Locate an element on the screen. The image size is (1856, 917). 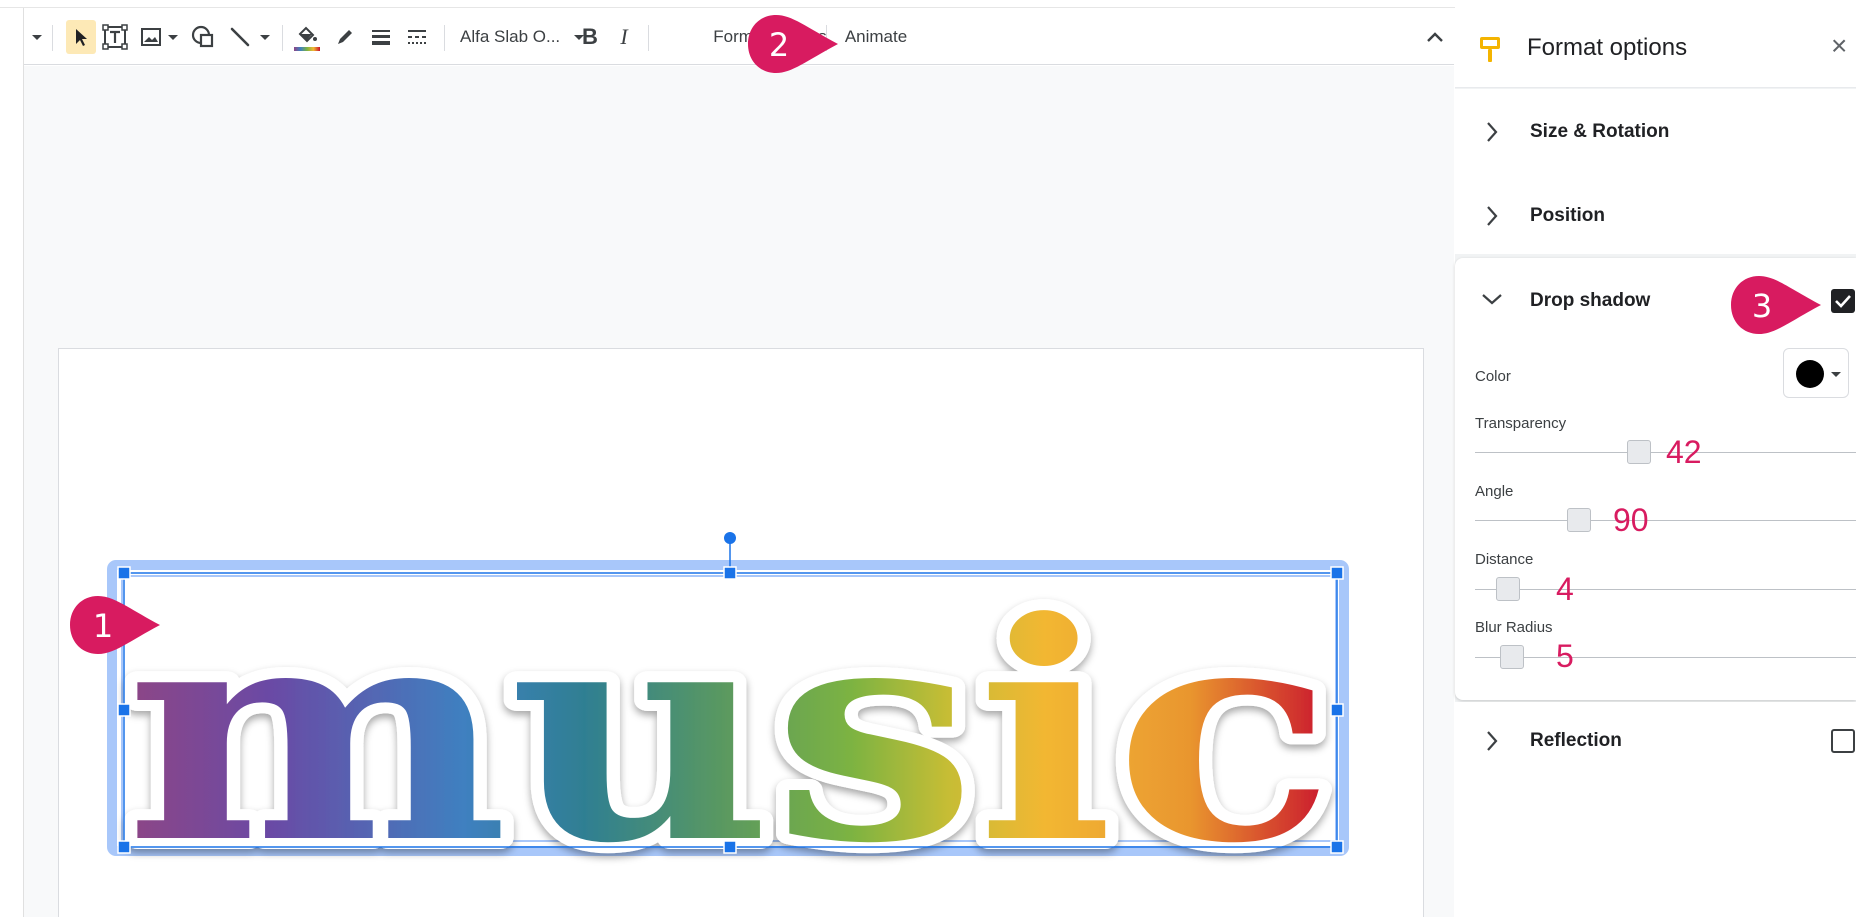
resize-handle-e is located at coordinates (1337, 710).